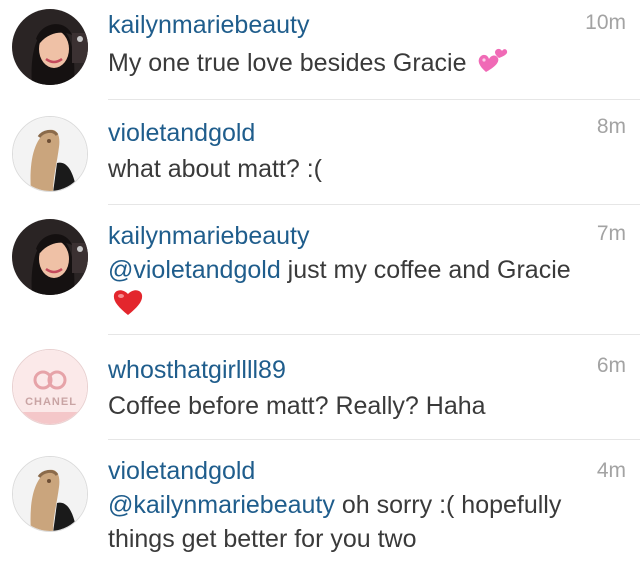  What do you see at coordinates (215, 169) in the screenshot?
I see `comment-text: what about matt? :(` at bounding box center [215, 169].